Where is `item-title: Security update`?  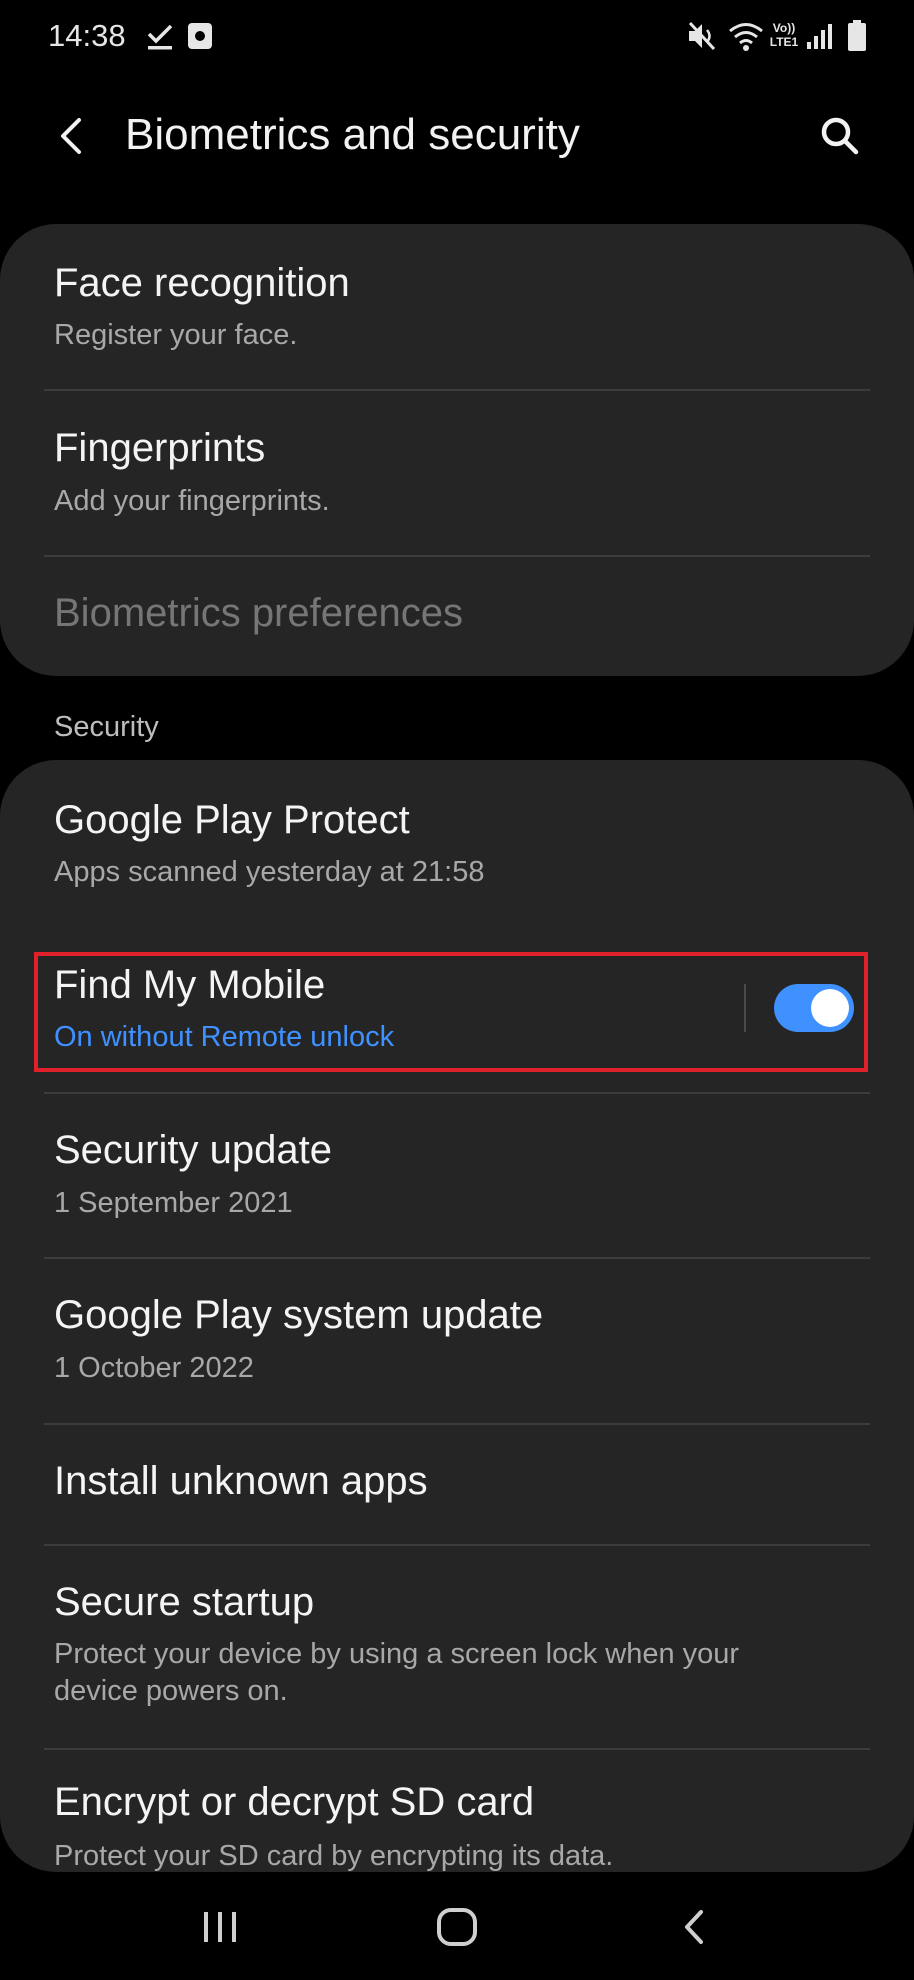 item-title: Security update is located at coordinates (193, 1150).